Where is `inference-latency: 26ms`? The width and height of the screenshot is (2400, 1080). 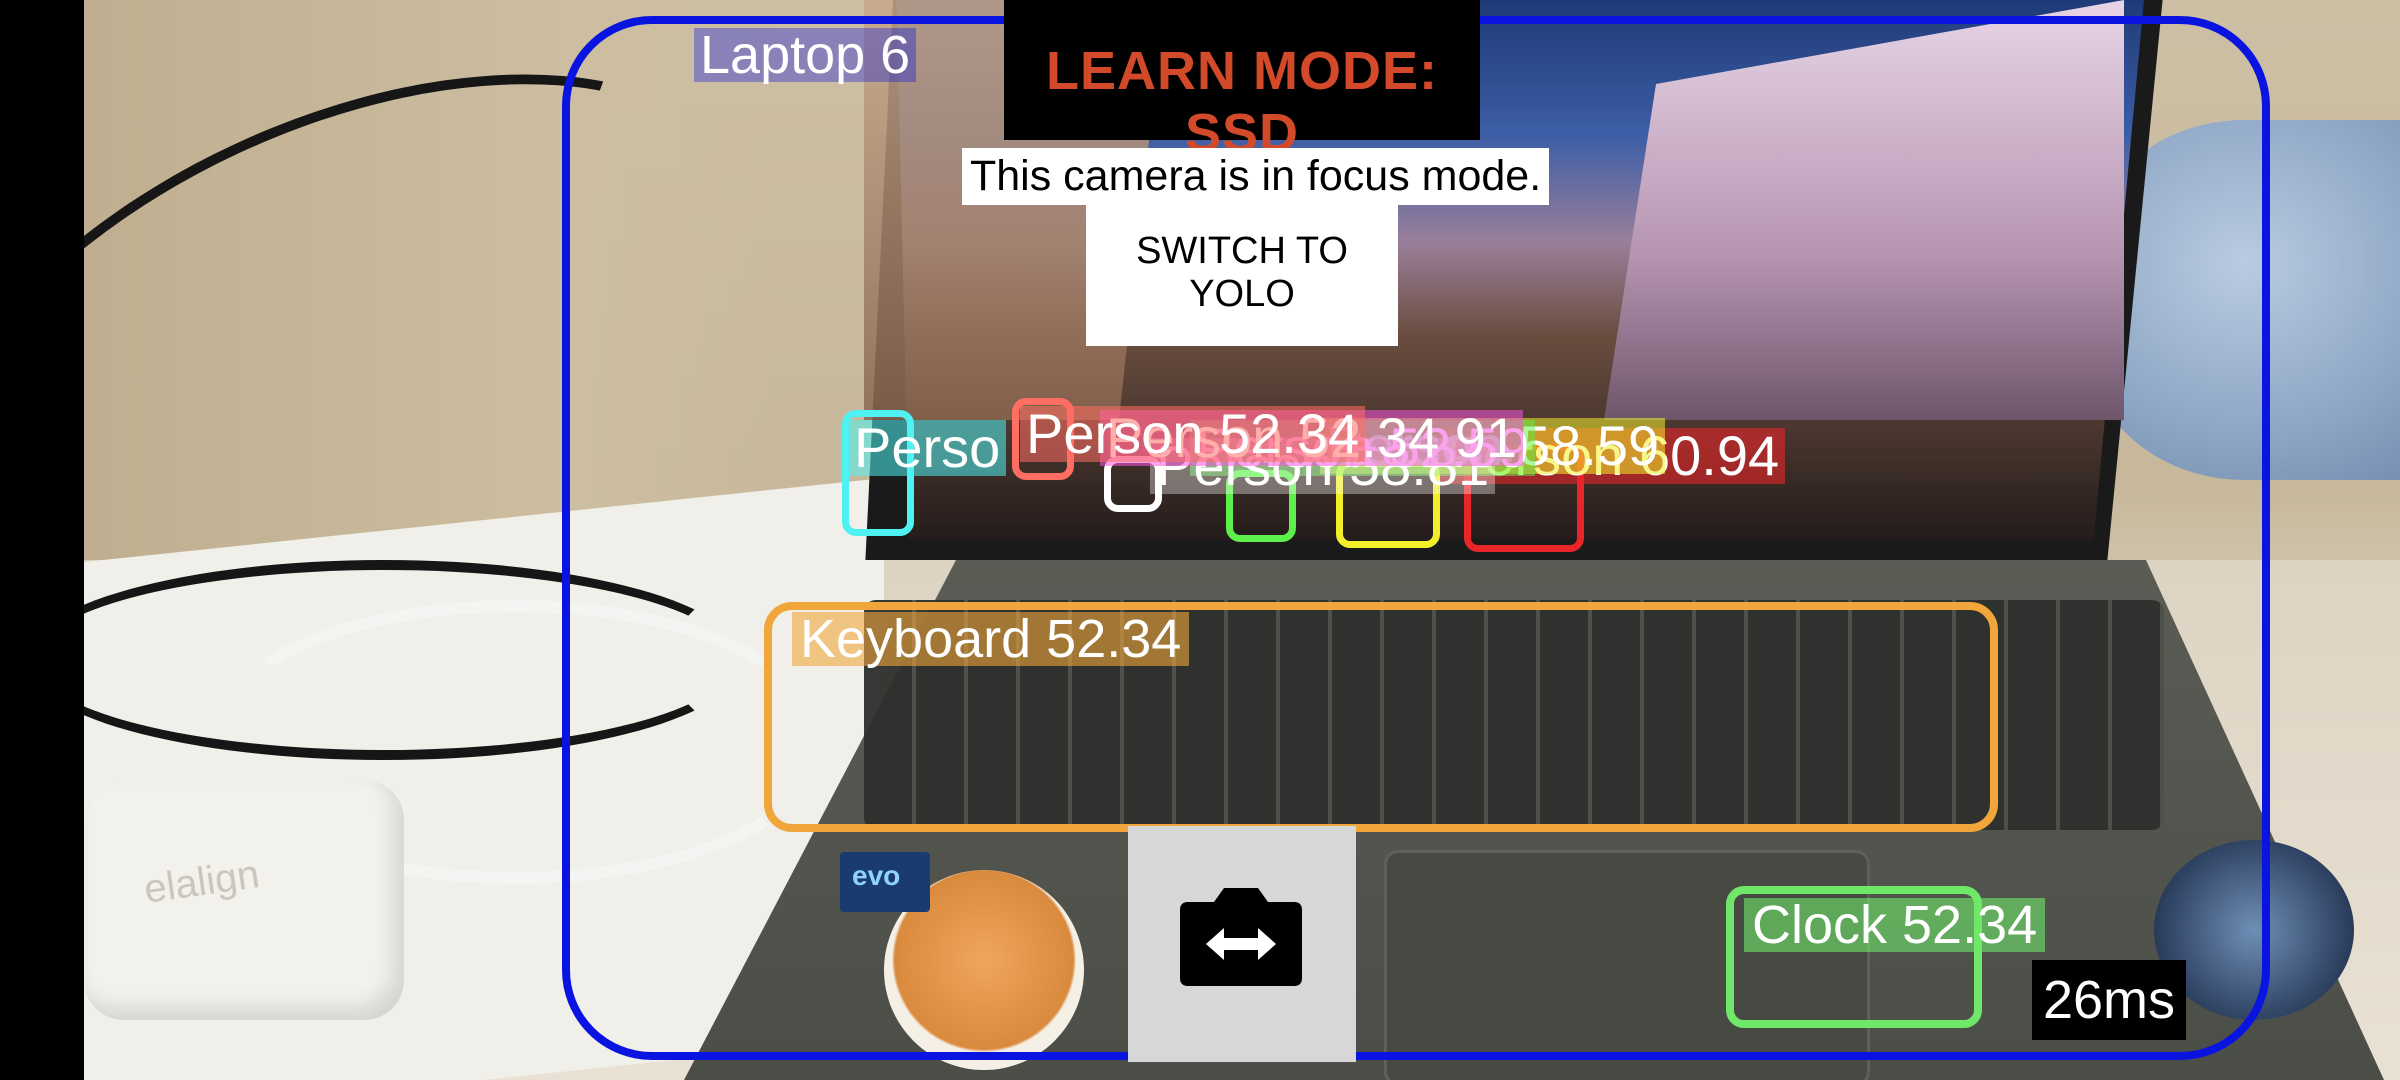
inference-latency: 26ms is located at coordinates (2109, 1000).